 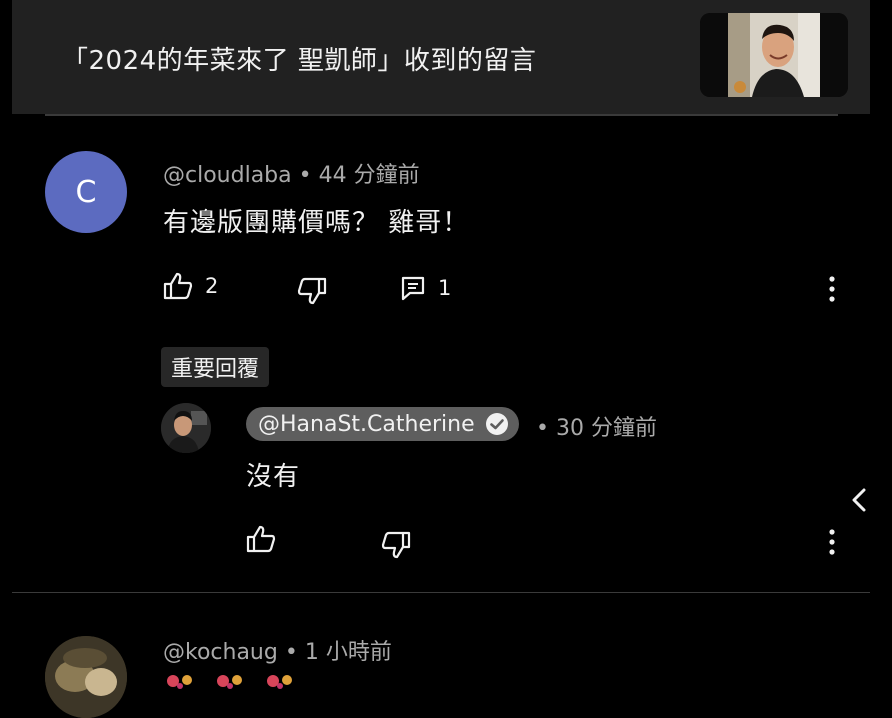 I want to click on reply-dislike-button, so click(x=396, y=545).